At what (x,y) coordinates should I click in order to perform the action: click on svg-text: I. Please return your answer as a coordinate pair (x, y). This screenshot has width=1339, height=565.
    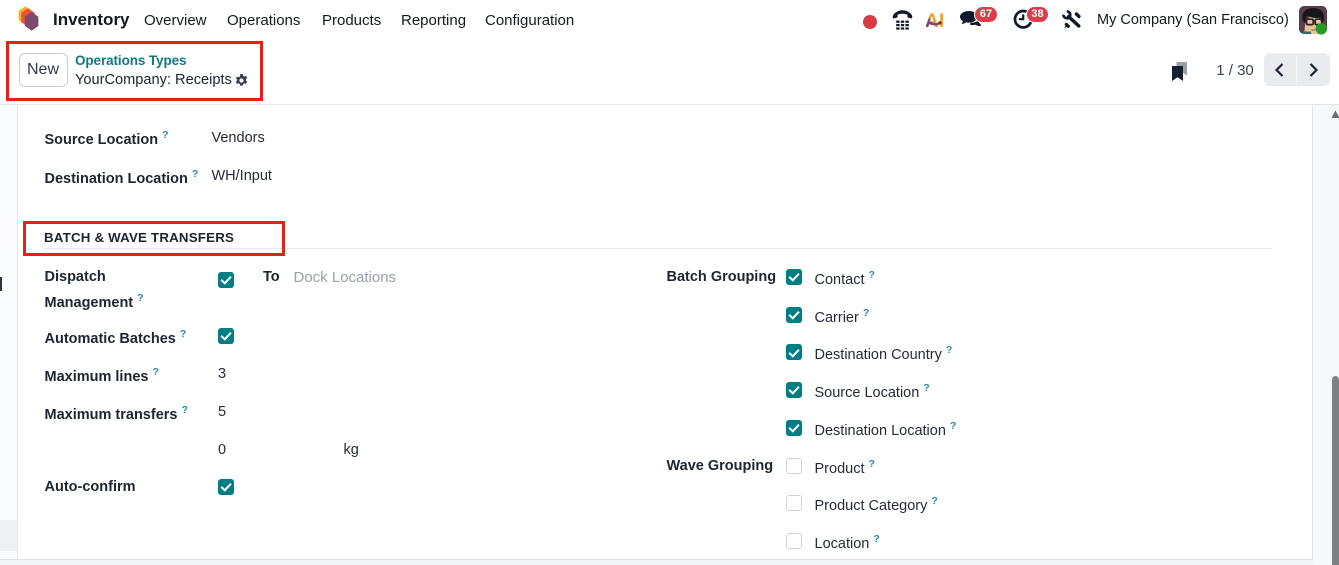
    Looking at the image, I should click on (941, 20).